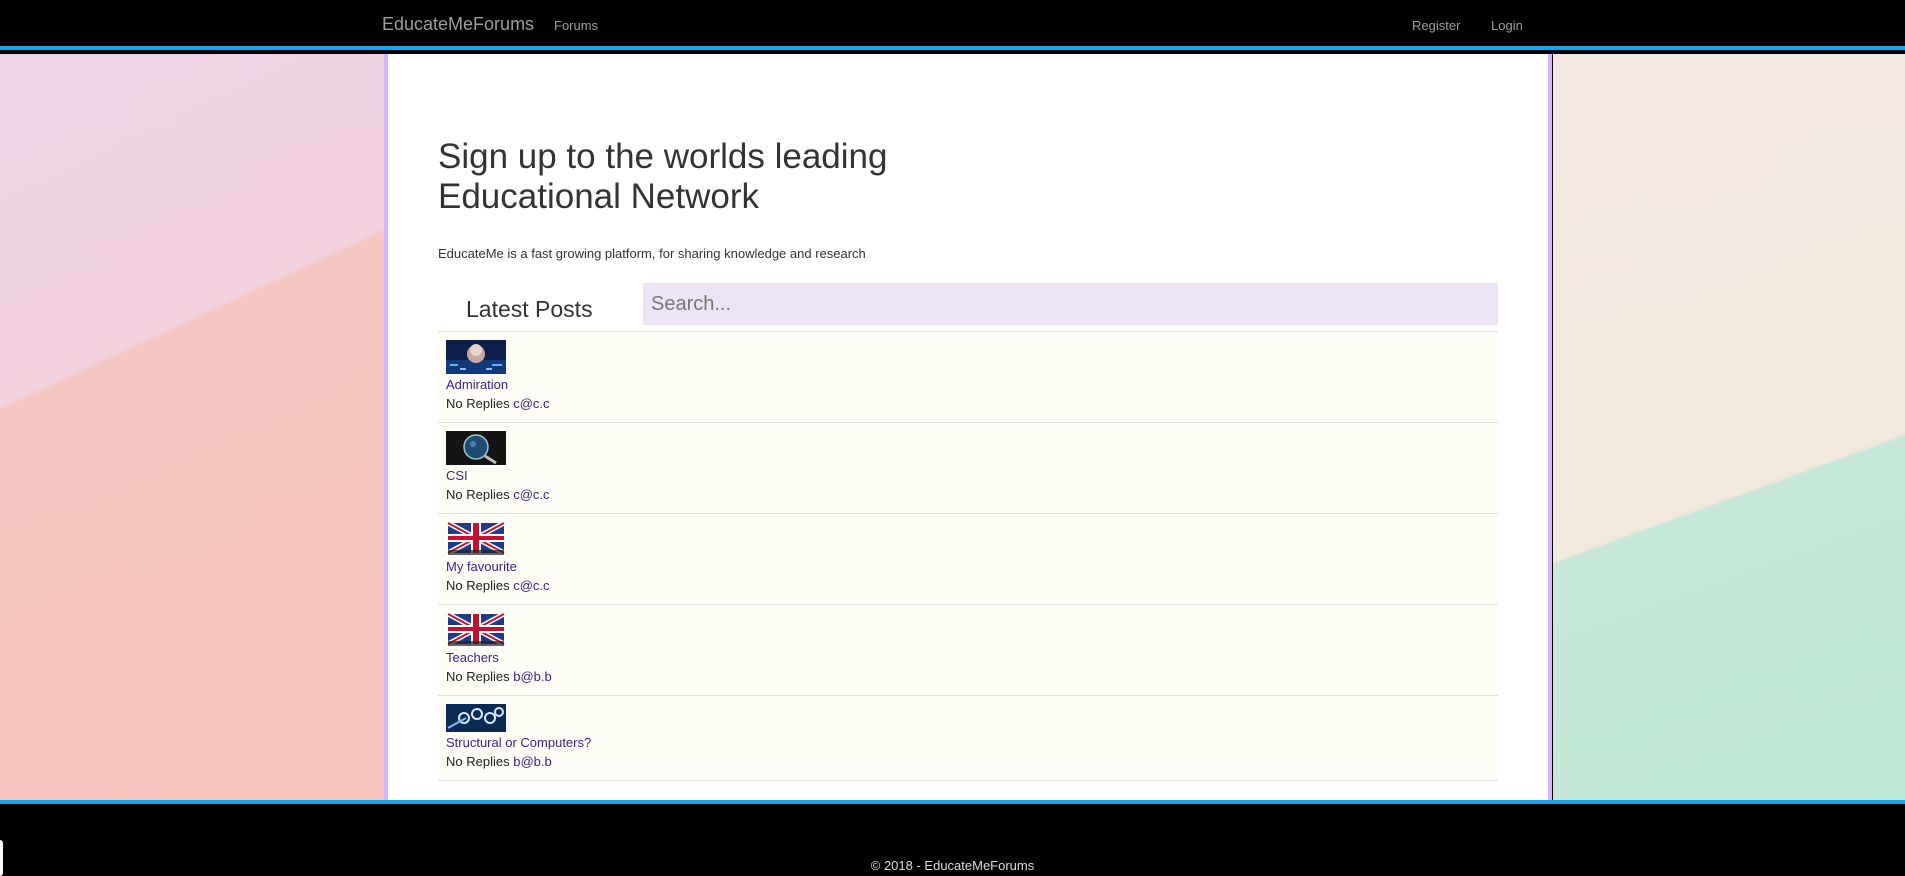 The height and width of the screenshot is (876, 1905). What do you see at coordinates (968, 658) in the screenshot?
I see `post-title-link: Teachers` at bounding box center [968, 658].